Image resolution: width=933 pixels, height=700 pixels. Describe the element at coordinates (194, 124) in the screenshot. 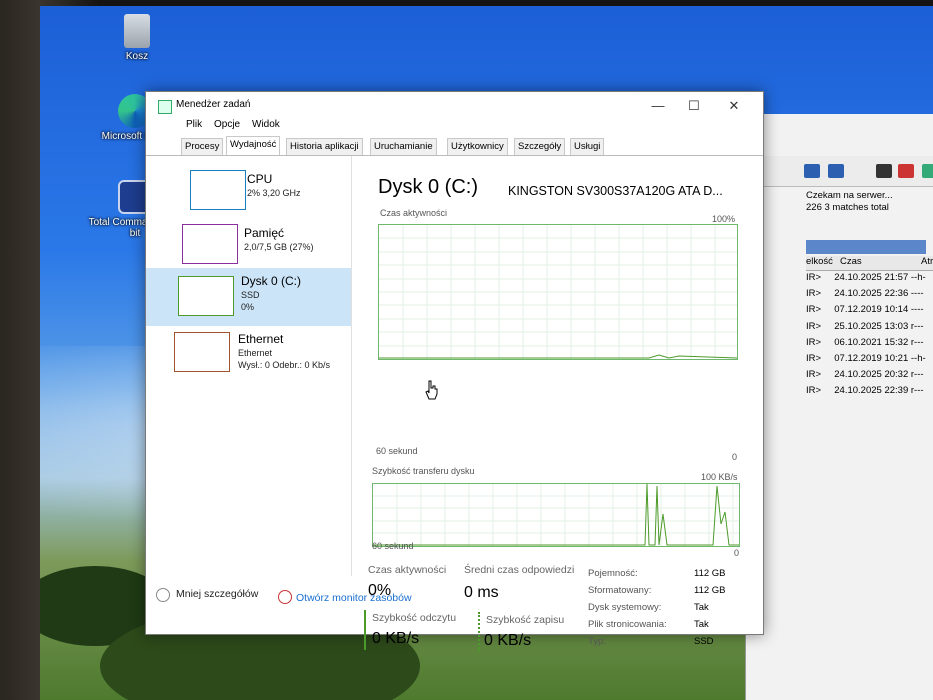

I see `menu-plik: Plik` at that location.